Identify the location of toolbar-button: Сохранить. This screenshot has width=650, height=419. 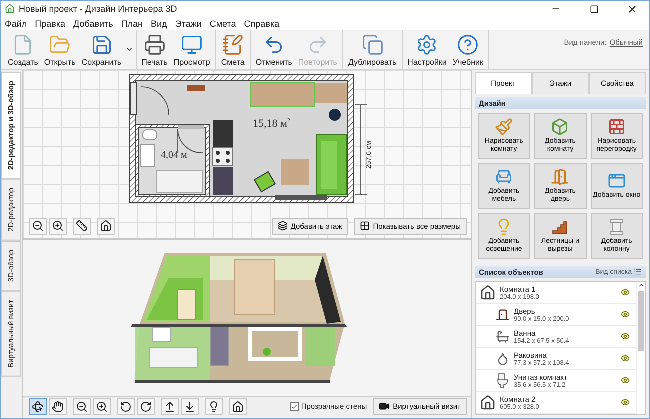
(101, 49).